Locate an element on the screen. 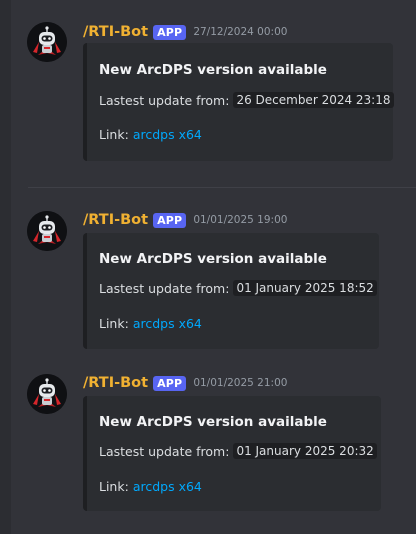  timestamp: 27/12/2024 00:00 is located at coordinates (240, 32).